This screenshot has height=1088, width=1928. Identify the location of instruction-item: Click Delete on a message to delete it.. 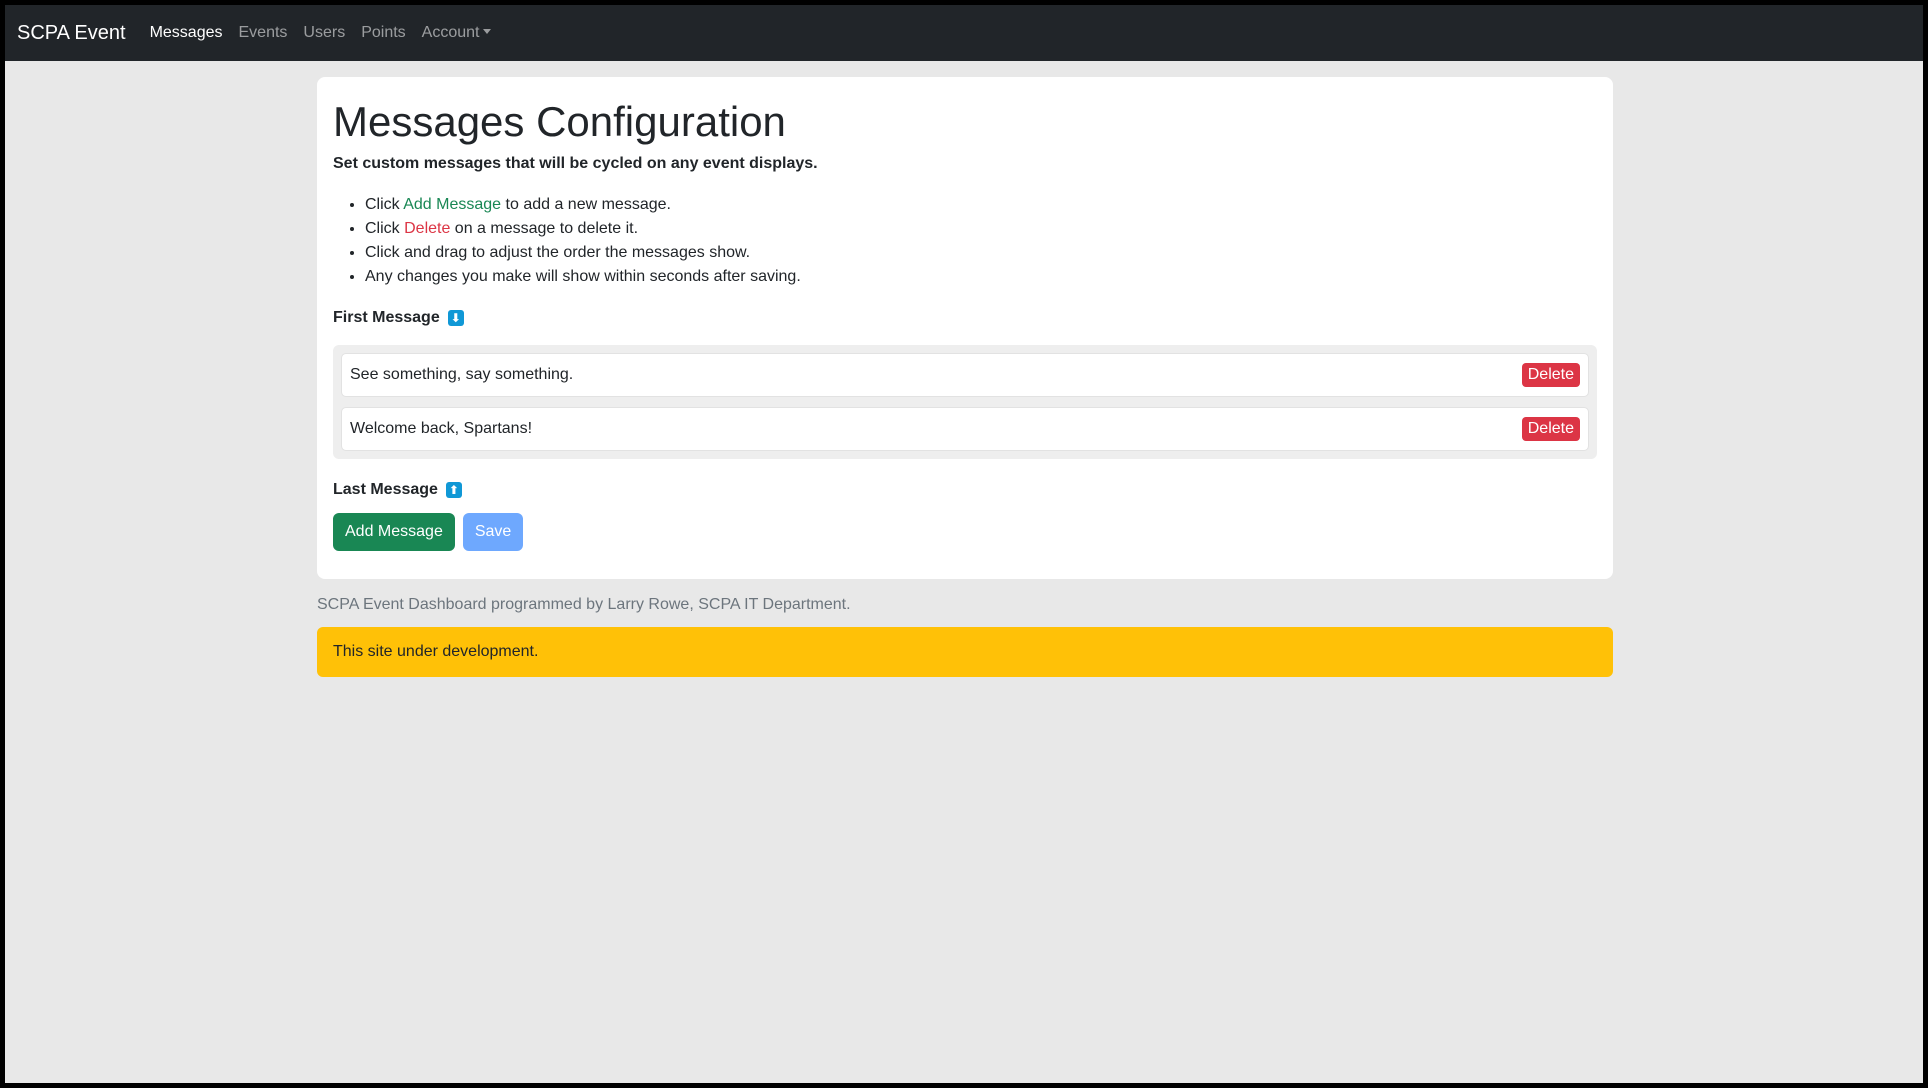
(981, 229).